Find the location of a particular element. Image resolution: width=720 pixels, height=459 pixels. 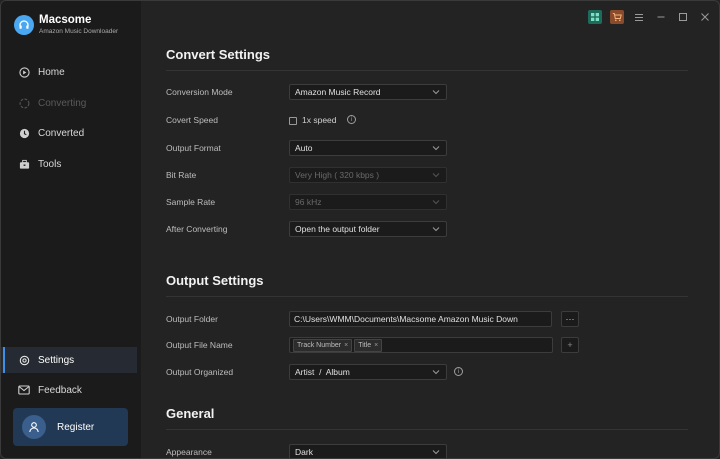

conversion-mode-value: Amazon Music Record is located at coordinates (338, 92).